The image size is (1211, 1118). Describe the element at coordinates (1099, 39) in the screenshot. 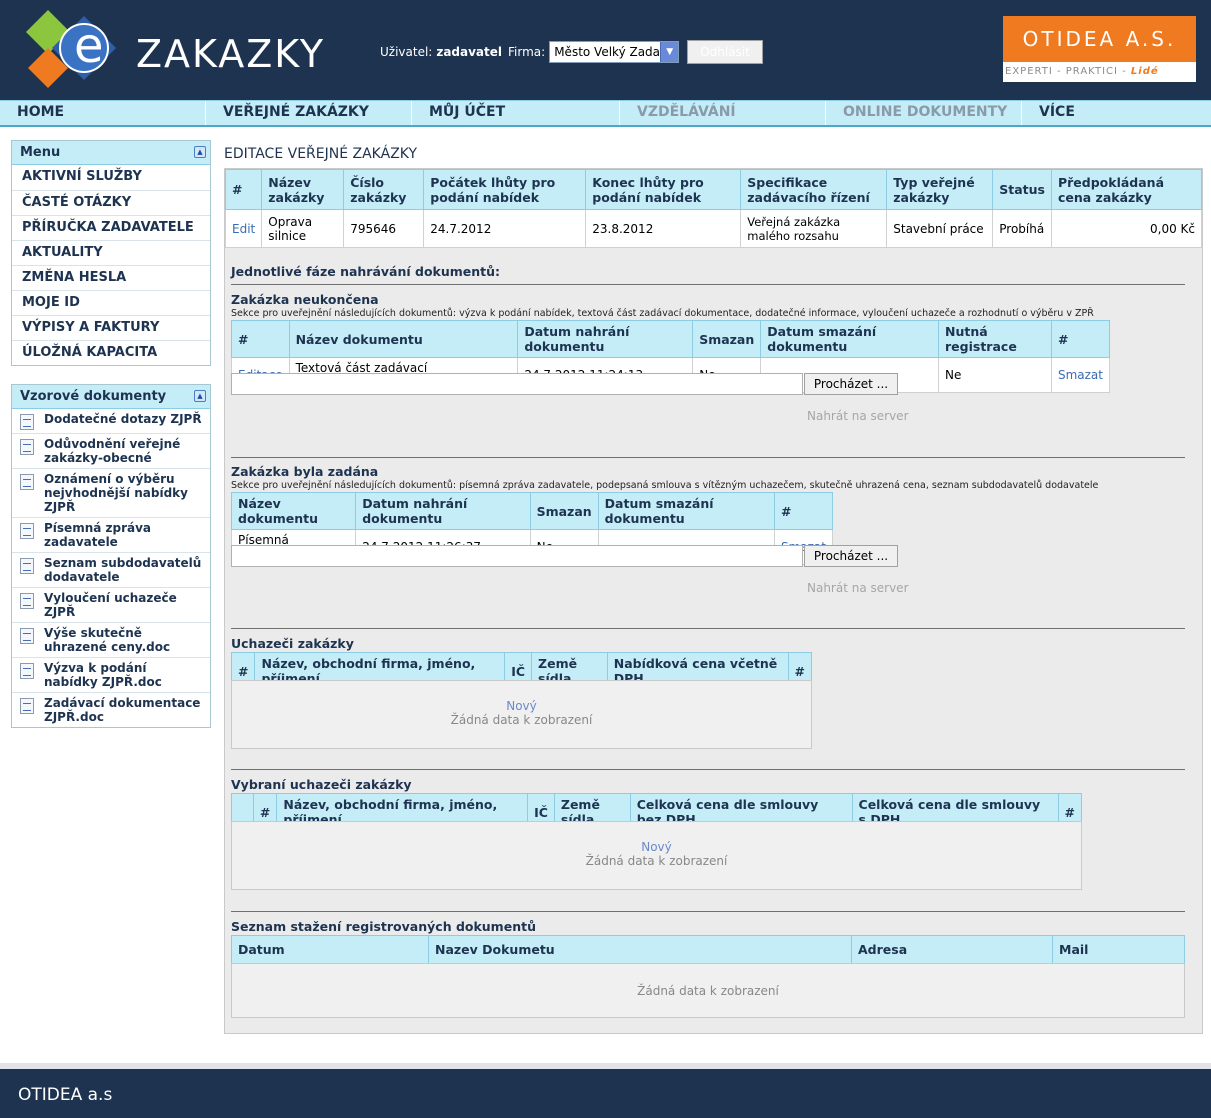

I see `otidea-logo-text: OTIDEA A.S.` at that location.